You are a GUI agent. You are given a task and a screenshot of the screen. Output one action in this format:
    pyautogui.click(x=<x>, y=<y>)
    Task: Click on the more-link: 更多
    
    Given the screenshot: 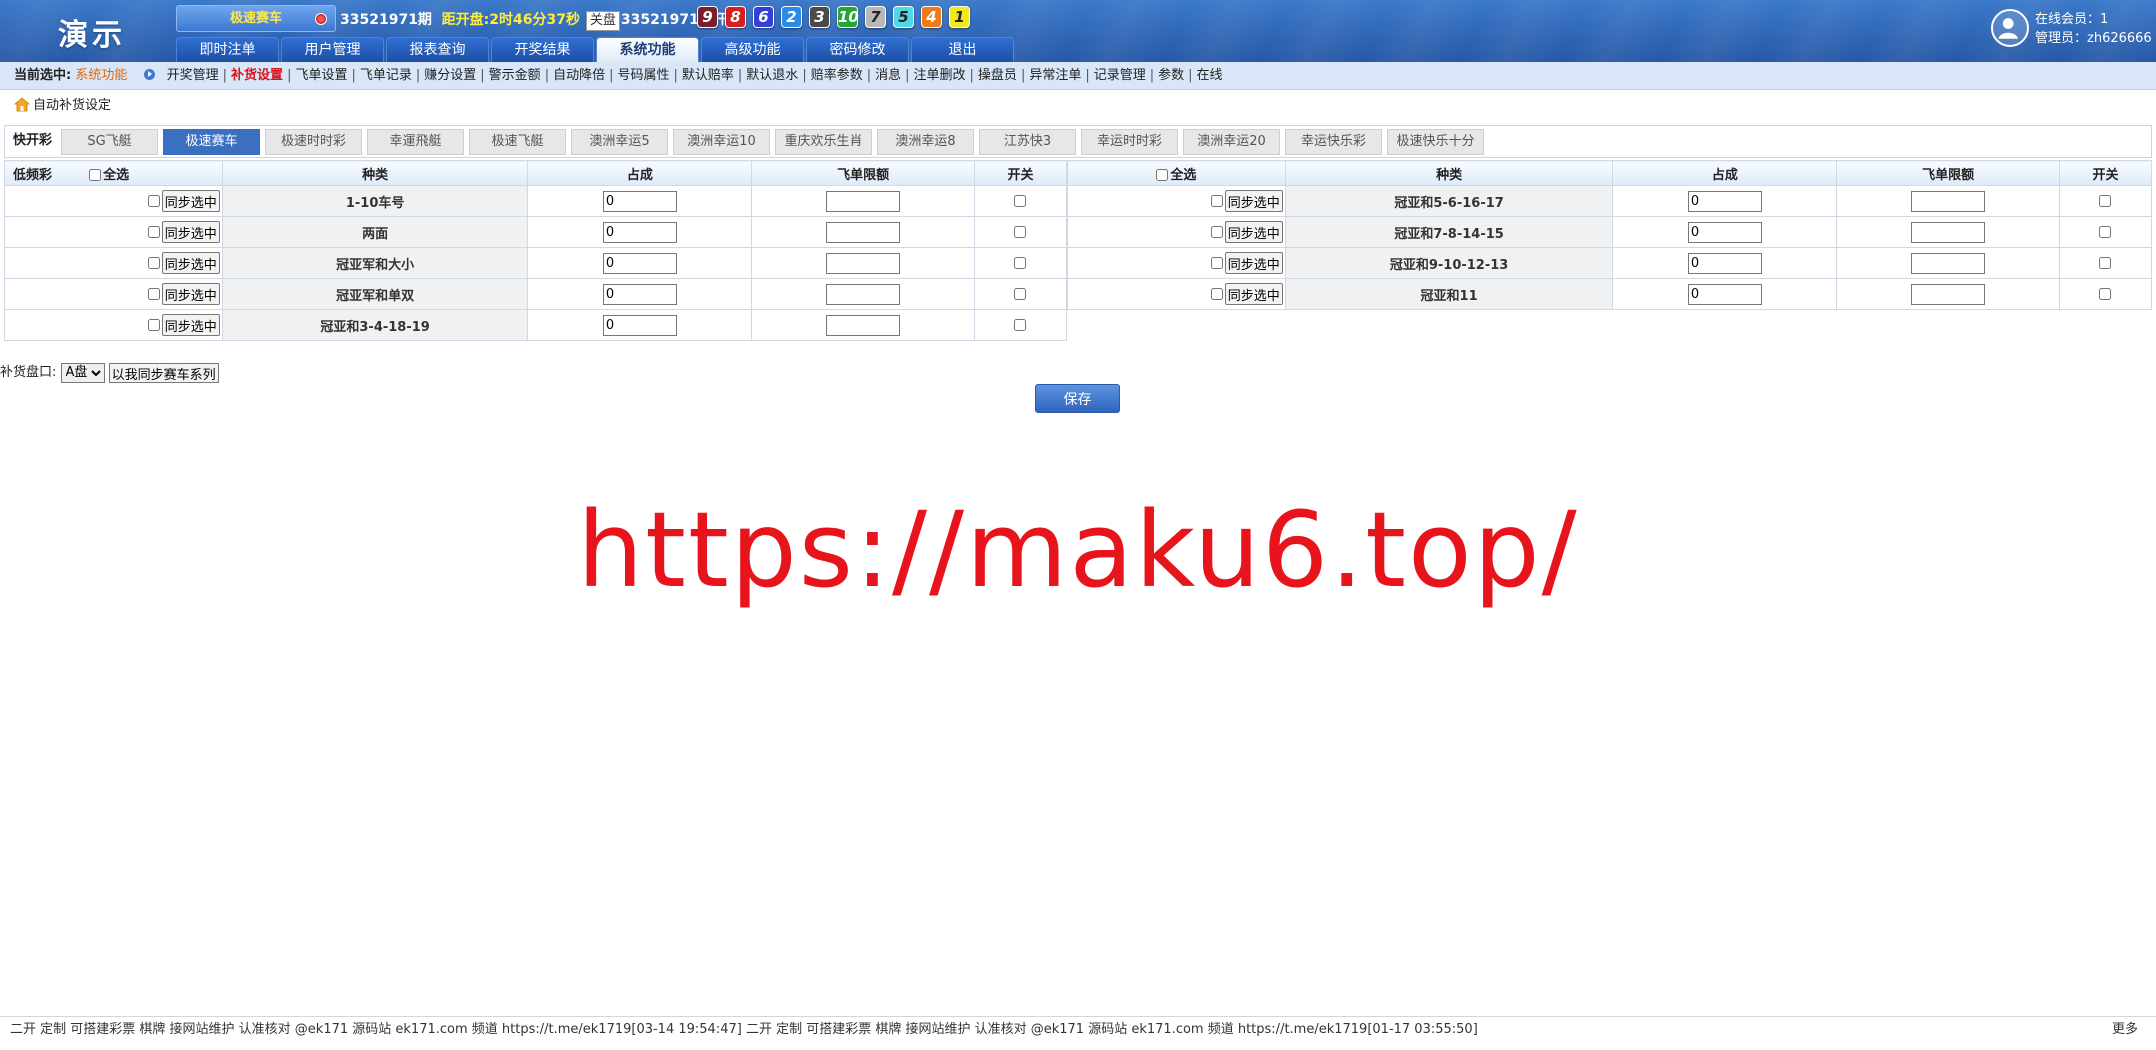 What is the action you would take?
    pyautogui.click(x=2125, y=1030)
    